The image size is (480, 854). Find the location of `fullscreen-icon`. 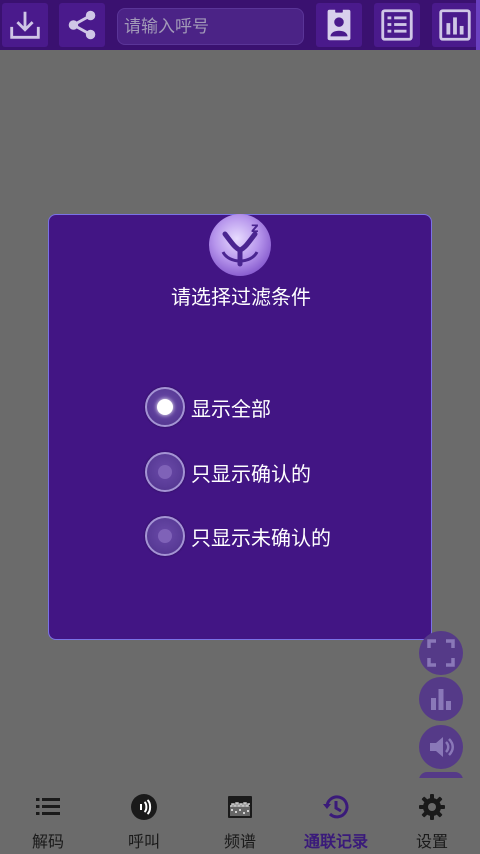

fullscreen-icon is located at coordinates (441, 653).